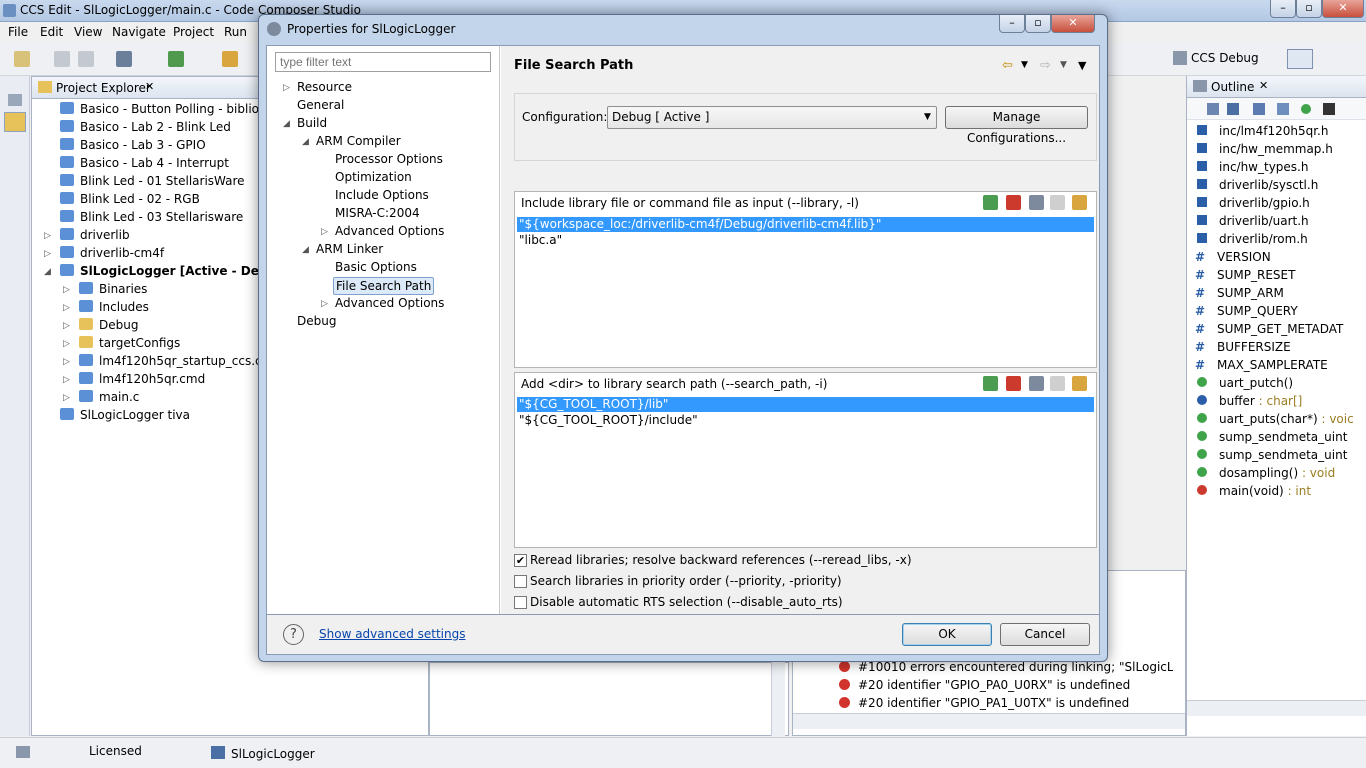 Image resolution: width=1366 pixels, height=768 pixels. I want to click on project-tree-item: Blink Led - 02 - RGB, so click(130, 201).